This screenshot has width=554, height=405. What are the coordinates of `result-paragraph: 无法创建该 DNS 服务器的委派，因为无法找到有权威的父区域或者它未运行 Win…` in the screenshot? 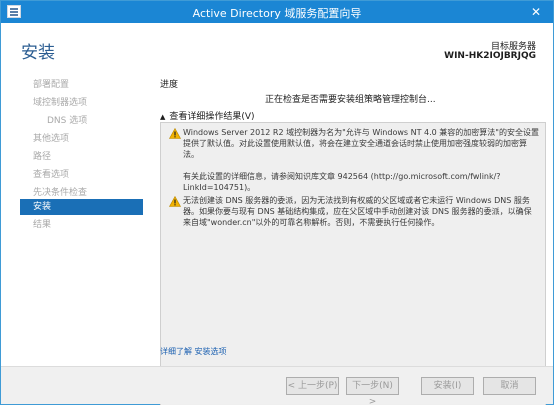 It's located at (357, 211).